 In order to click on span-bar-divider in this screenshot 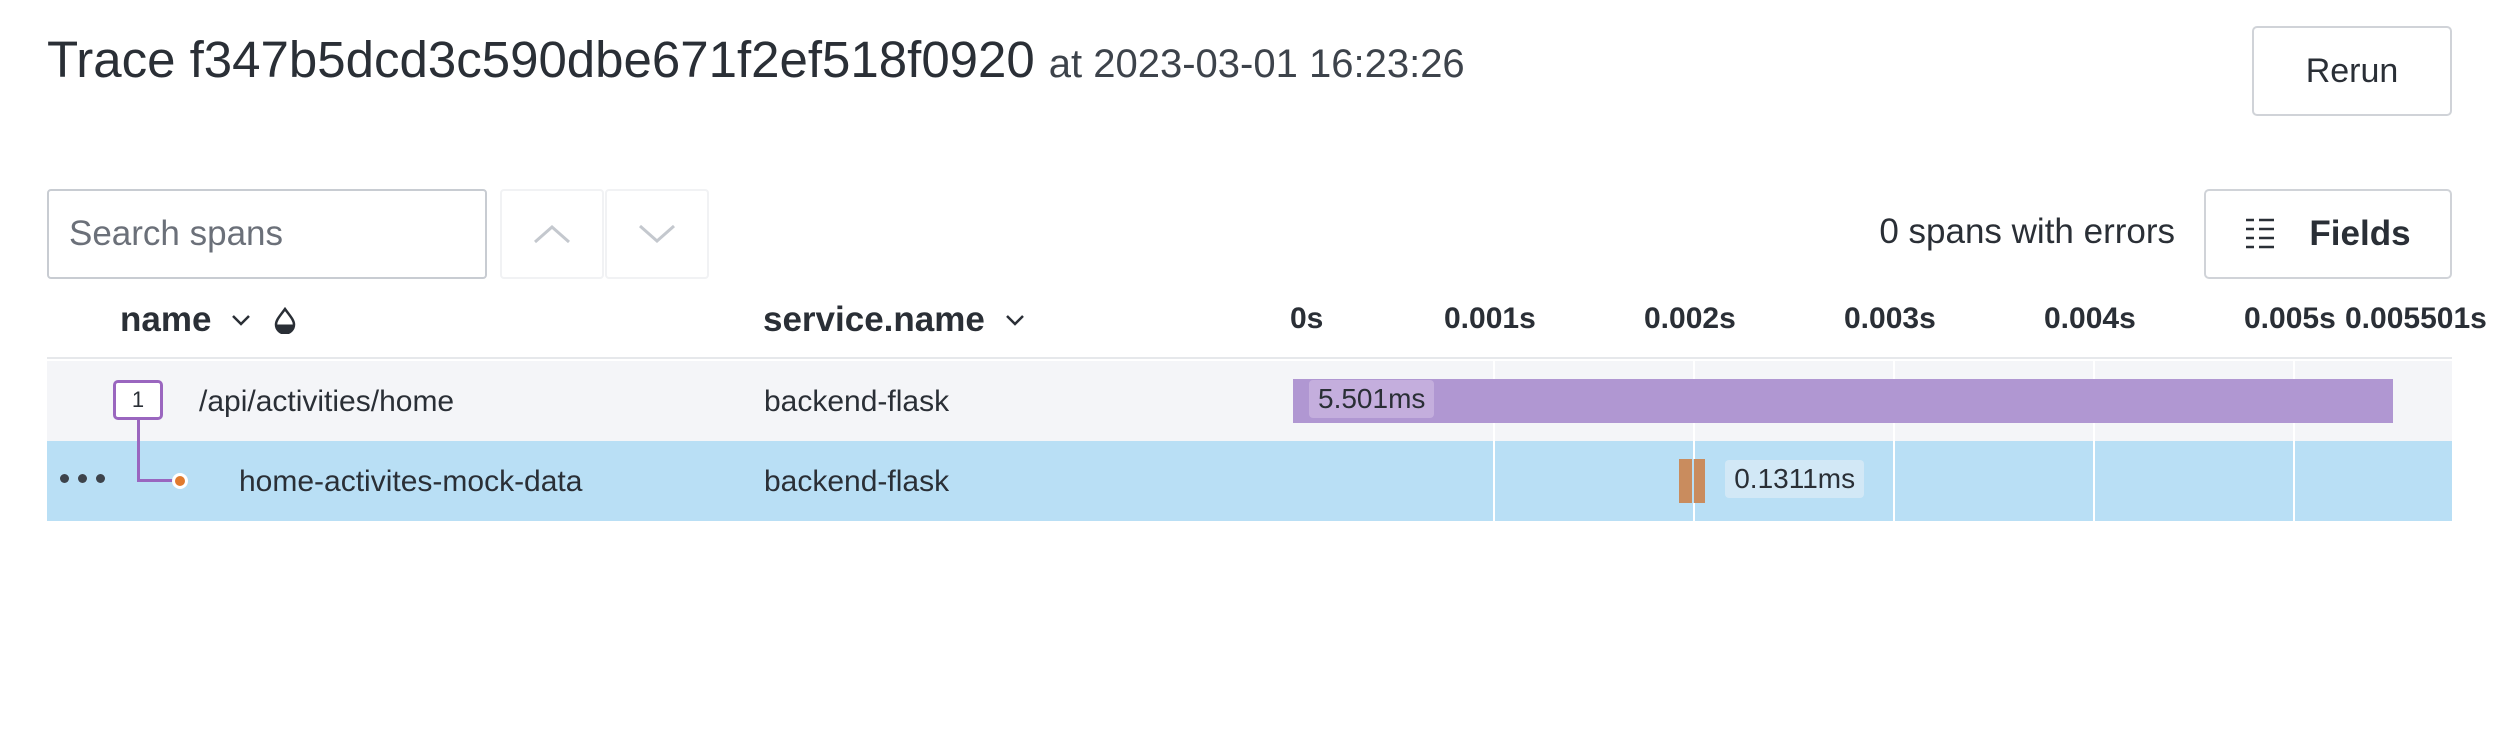, I will do `click(1693, 481)`.